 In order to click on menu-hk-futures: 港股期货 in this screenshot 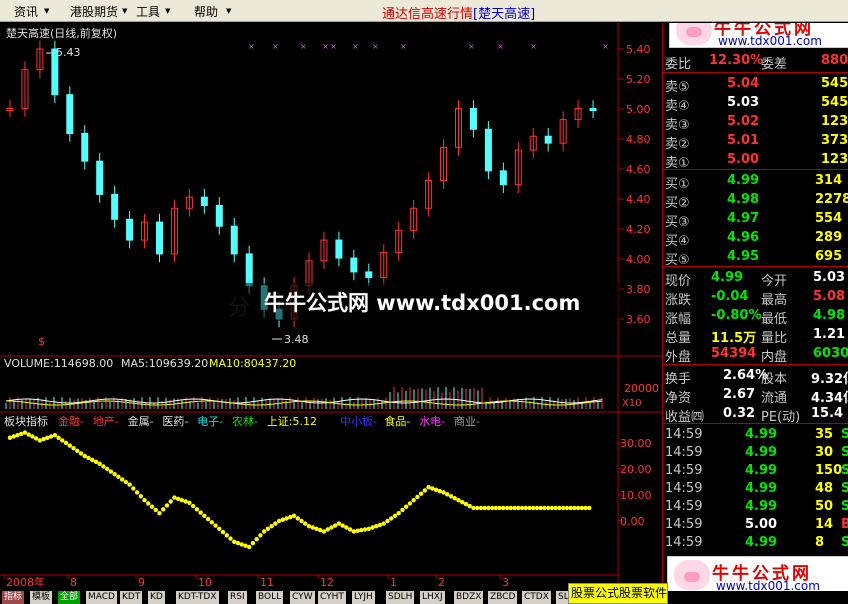, I will do `click(94, 11)`.